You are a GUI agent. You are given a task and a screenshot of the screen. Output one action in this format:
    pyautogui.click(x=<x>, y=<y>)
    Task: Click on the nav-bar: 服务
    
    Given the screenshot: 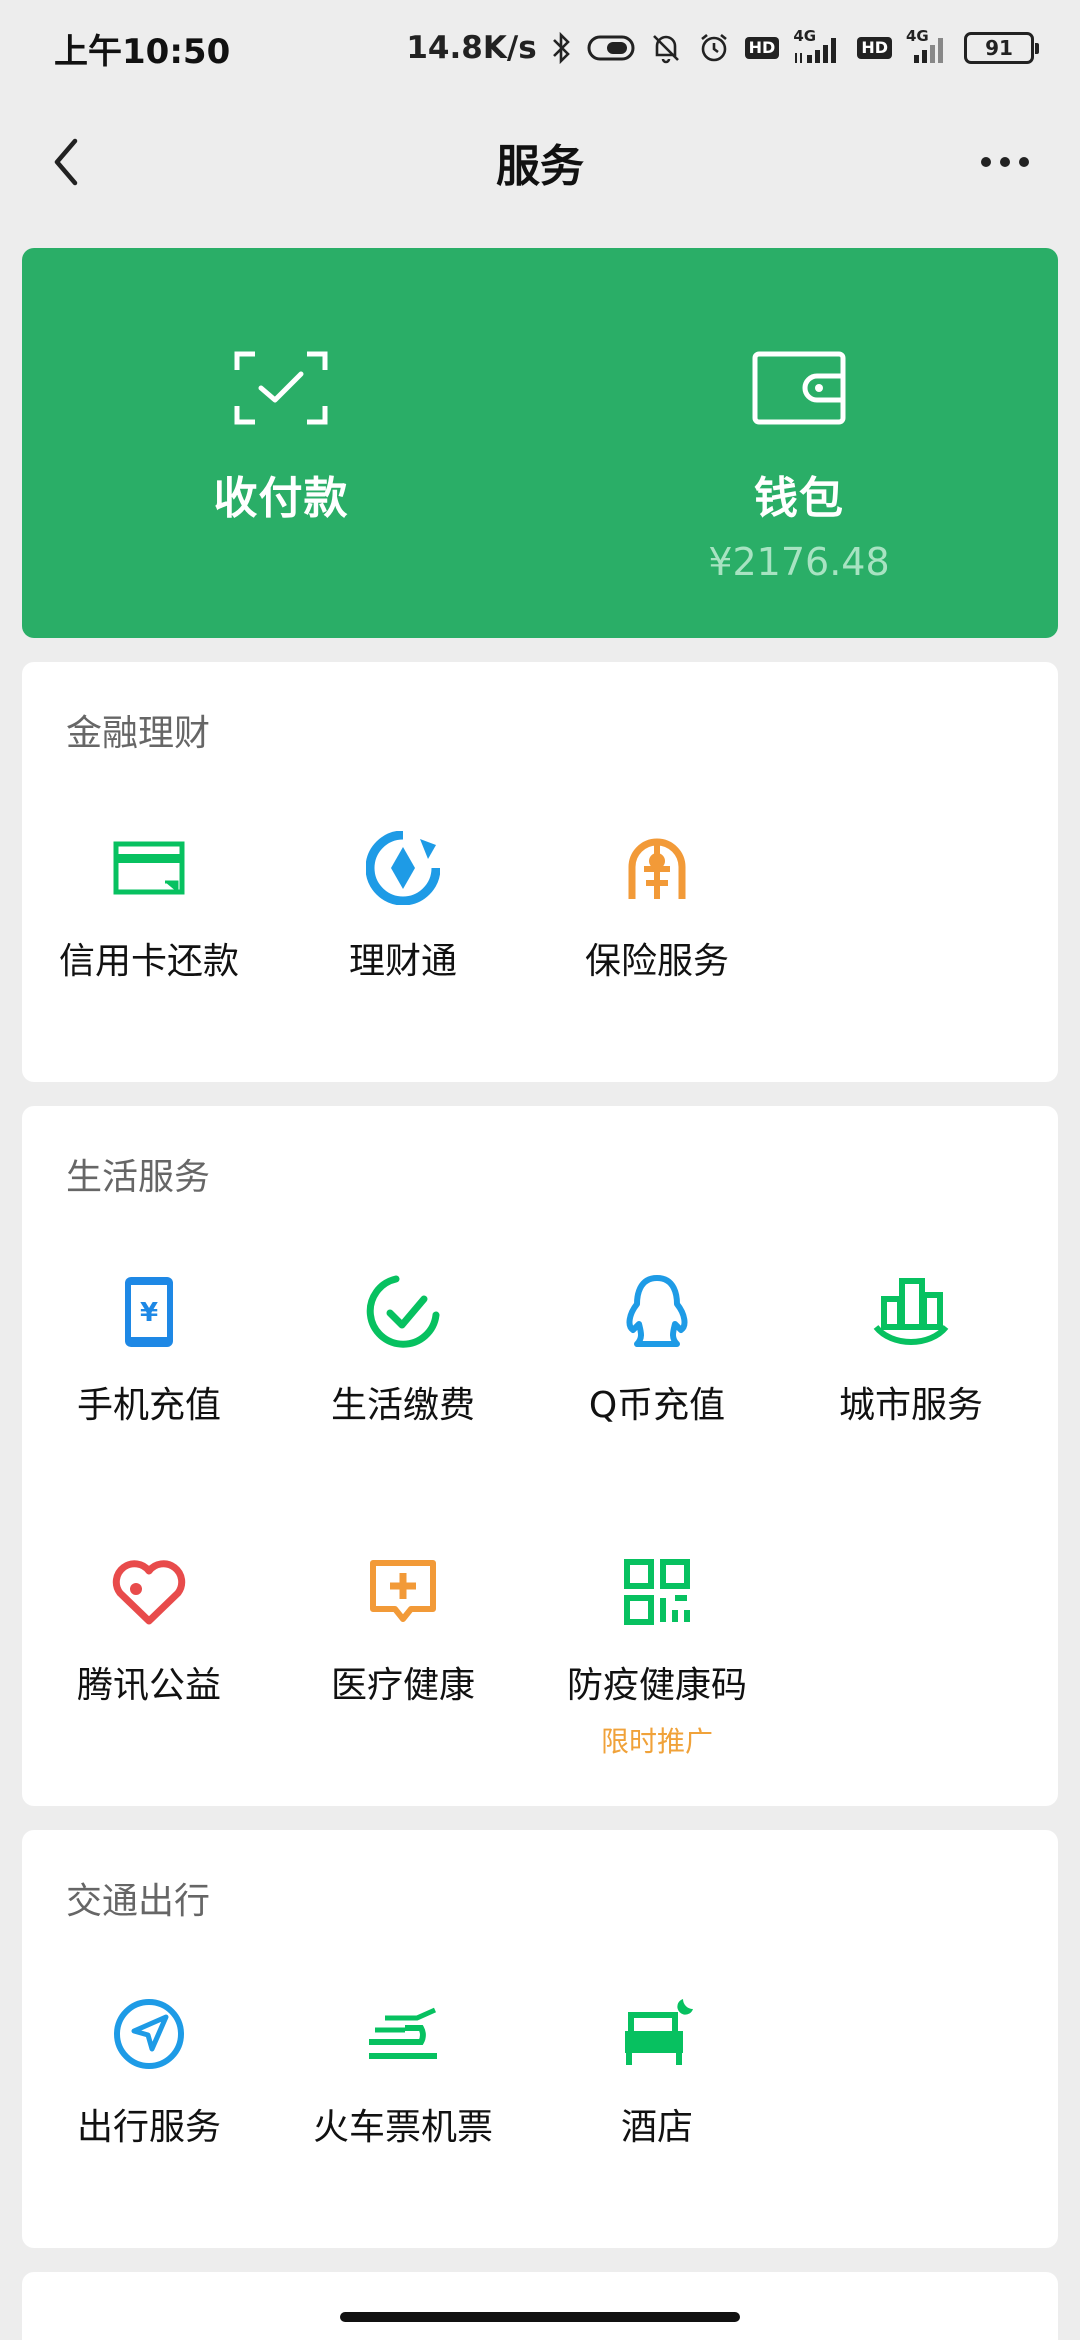 What is the action you would take?
    pyautogui.click(x=540, y=162)
    